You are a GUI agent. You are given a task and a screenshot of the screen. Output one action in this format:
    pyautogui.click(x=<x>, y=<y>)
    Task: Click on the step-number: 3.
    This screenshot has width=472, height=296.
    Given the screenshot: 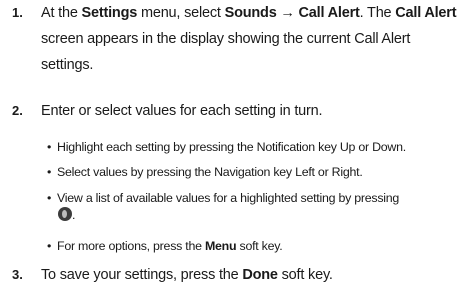 What is the action you would take?
    pyautogui.click(x=17, y=274)
    